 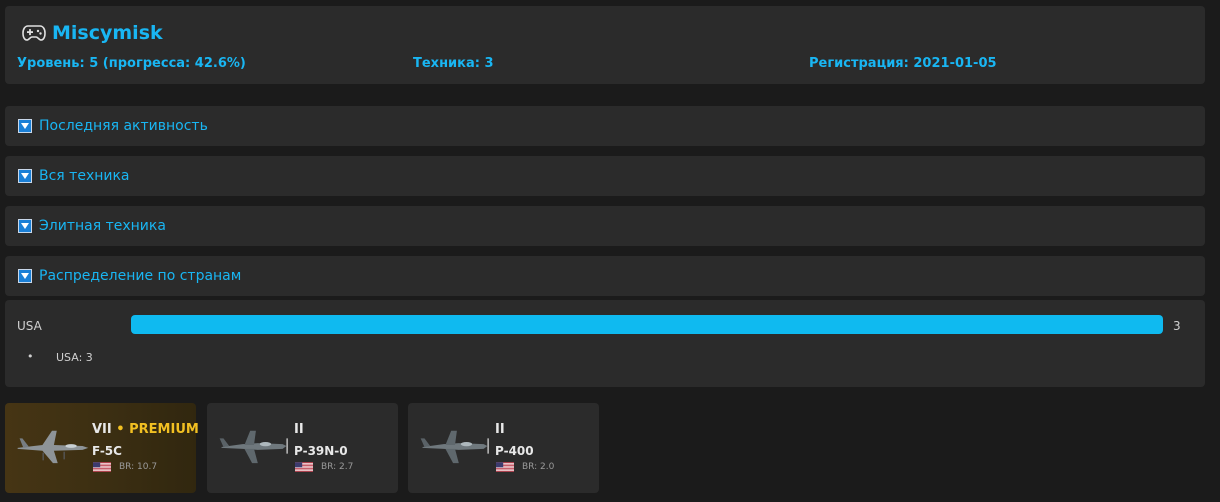 I want to click on player-level: Уровень: 5 (прогресса: 42.6%), so click(x=131, y=63).